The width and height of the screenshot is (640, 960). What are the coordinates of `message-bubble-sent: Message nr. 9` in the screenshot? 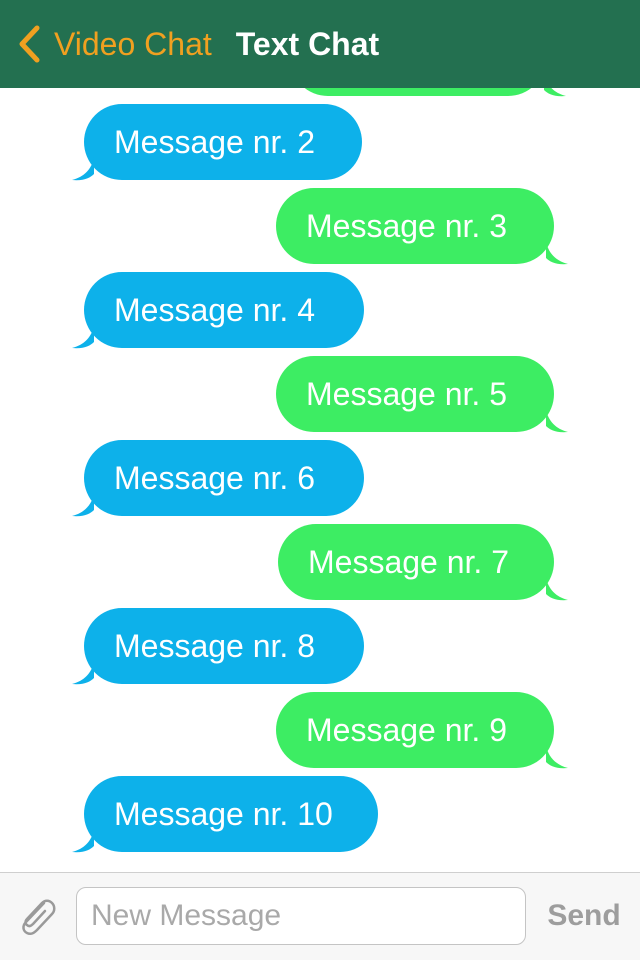 It's located at (415, 730).